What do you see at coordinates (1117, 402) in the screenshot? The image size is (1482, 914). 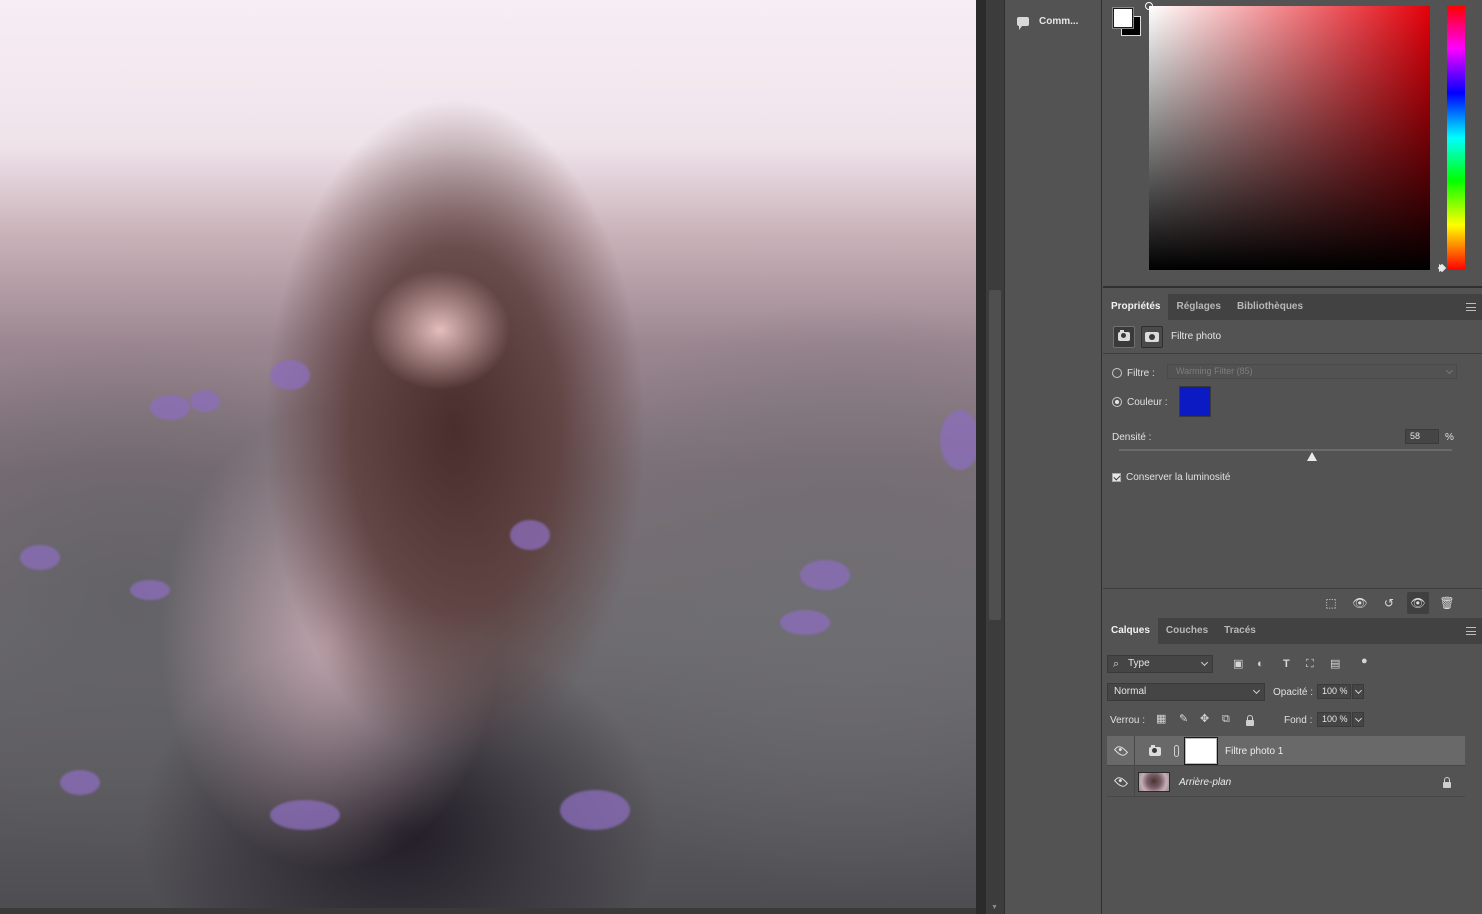 I see `color-radio` at bounding box center [1117, 402].